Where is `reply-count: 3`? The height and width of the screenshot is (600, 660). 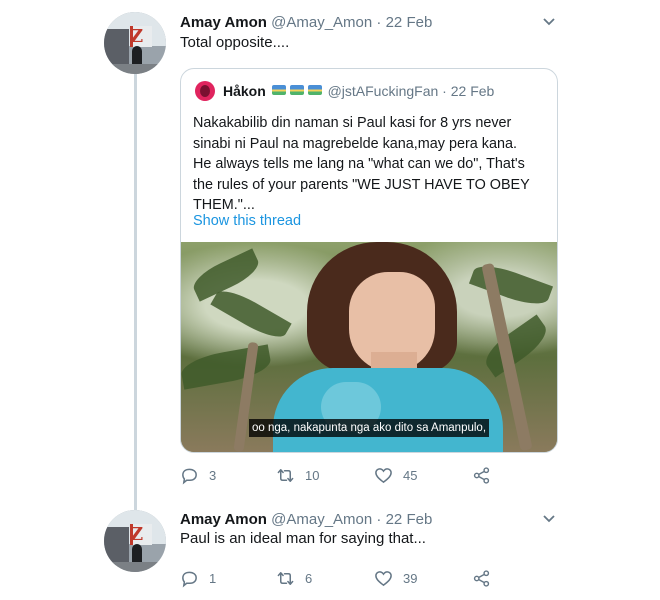
reply-count: 3 is located at coordinates (213, 475).